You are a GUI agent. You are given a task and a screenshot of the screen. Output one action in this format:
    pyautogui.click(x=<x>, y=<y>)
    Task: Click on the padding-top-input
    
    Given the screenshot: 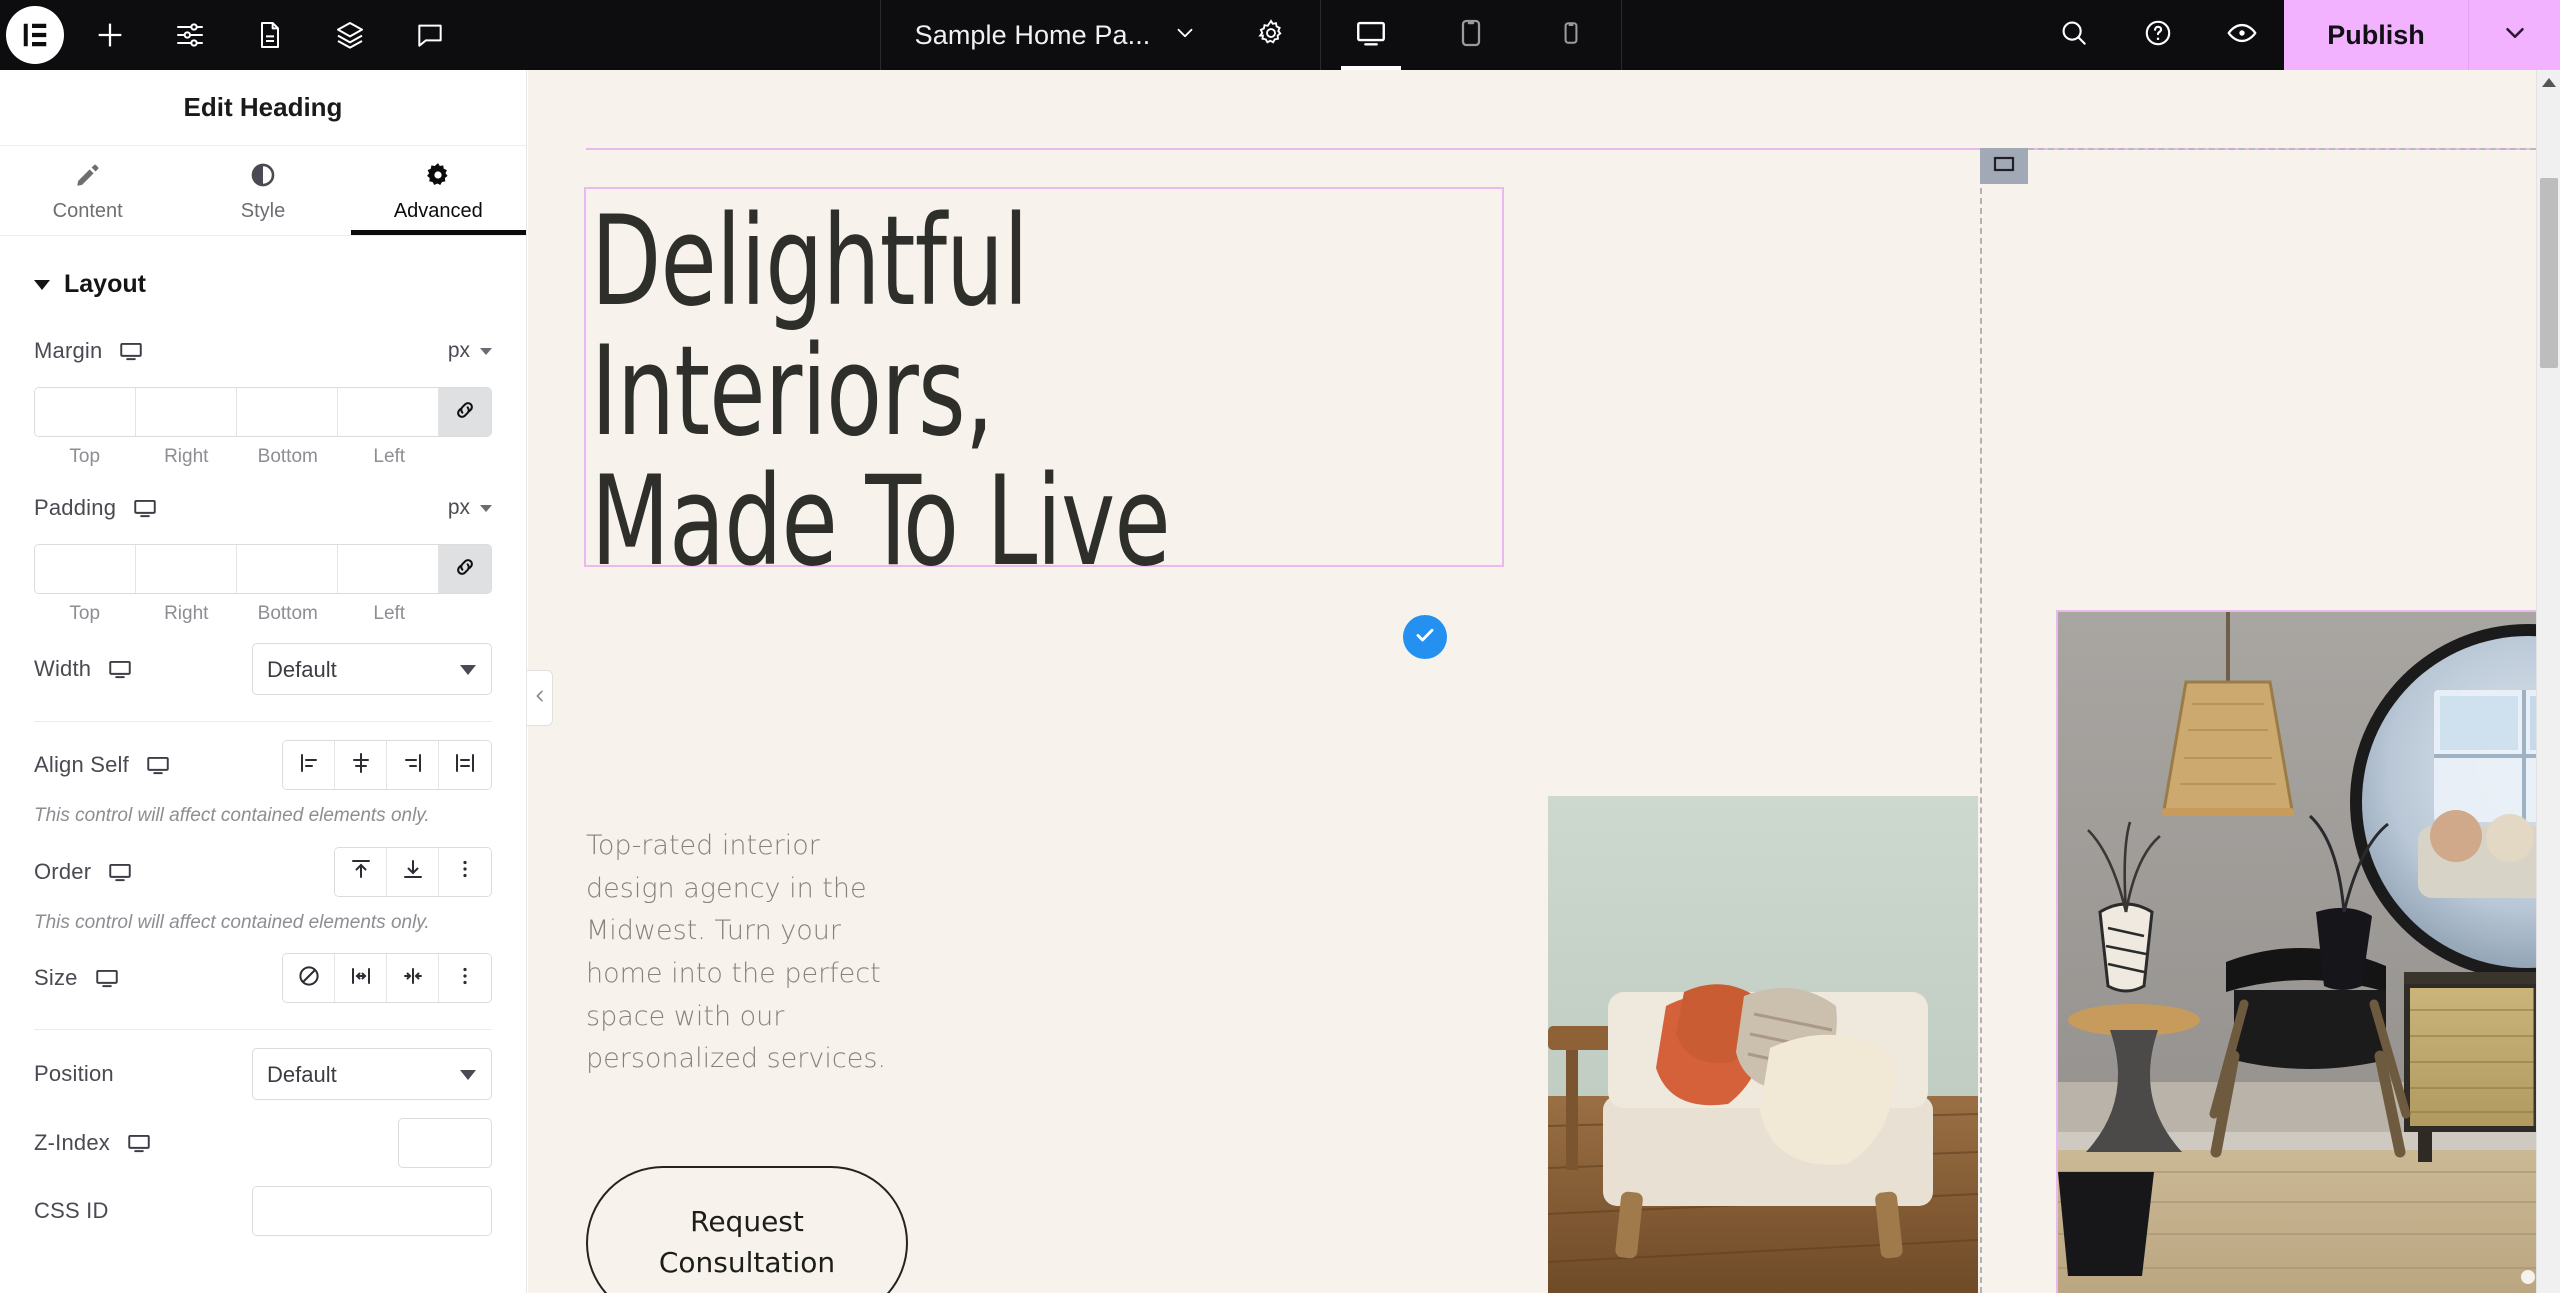 What is the action you would take?
    pyautogui.click(x=85, y=569)
    